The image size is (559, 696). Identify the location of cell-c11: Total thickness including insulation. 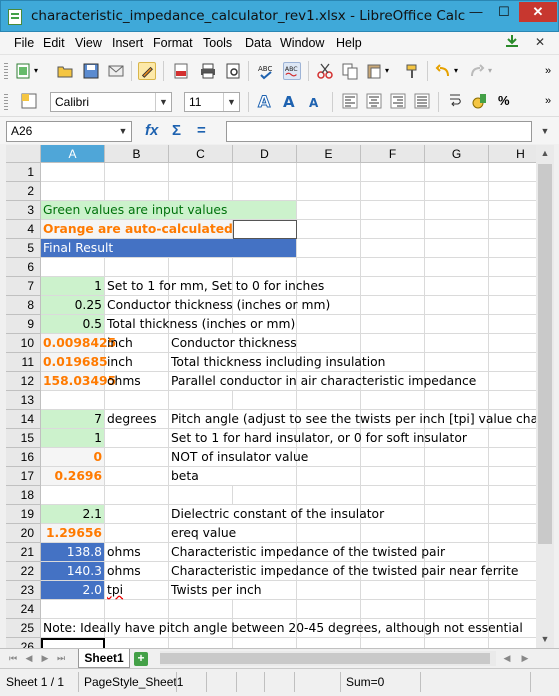
(277, 362).